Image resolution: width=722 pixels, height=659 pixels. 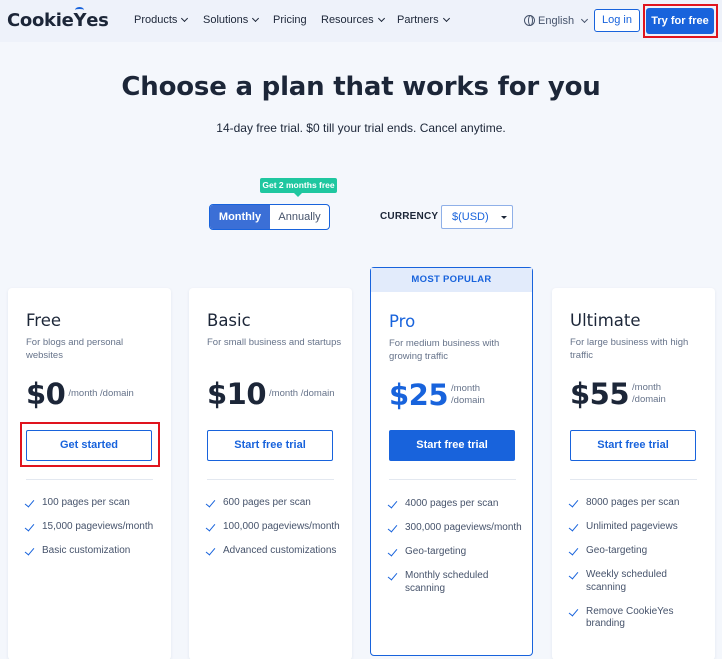 I want to click on nav-item-partners: Partners, so click(x=423, y=20).